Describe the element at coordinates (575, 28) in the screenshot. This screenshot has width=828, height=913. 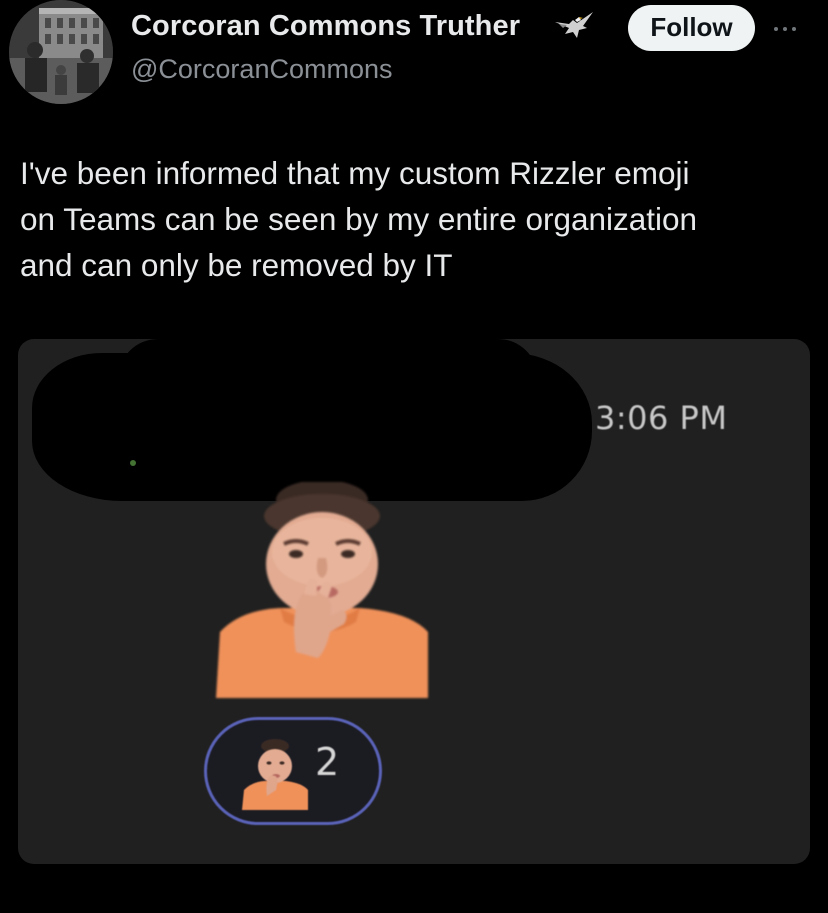
I see `eagle-icon` at that location.